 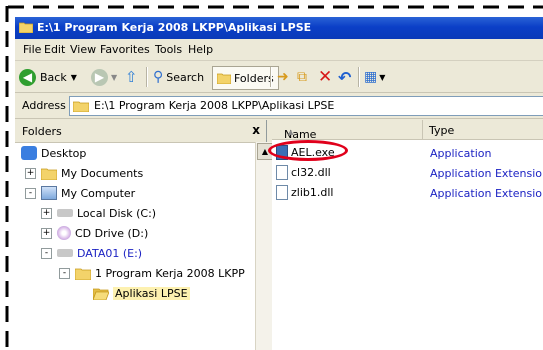 What do you see at coordinates (264, 246) in the screenshot?
I see `folders-scrollbar: ▲` at bounding box center [264, 246].